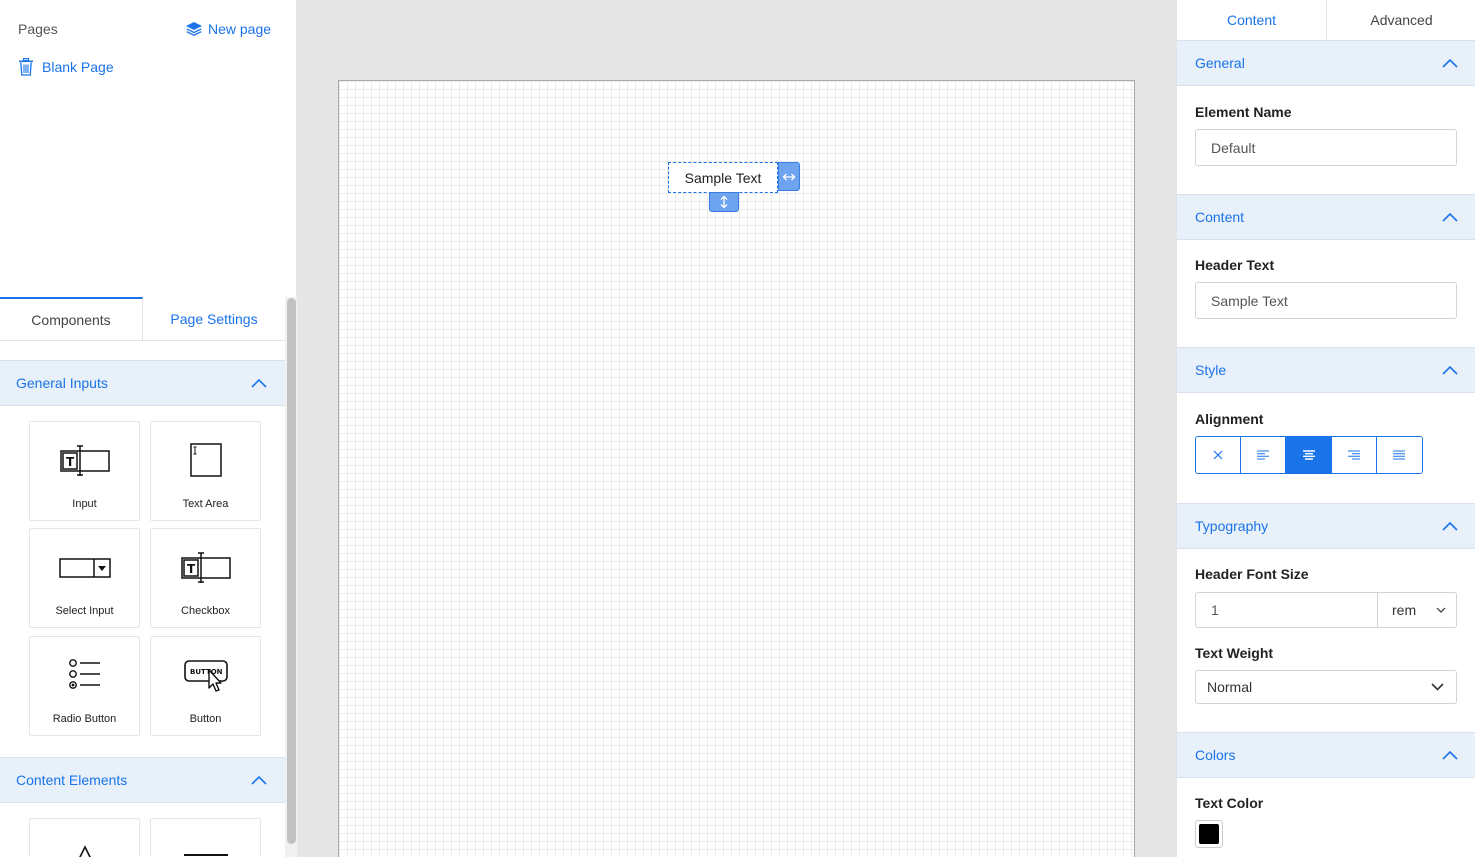  Describe the element at coordinates (84, 567) in the screenshot. I see `select-input-icon` at that location.